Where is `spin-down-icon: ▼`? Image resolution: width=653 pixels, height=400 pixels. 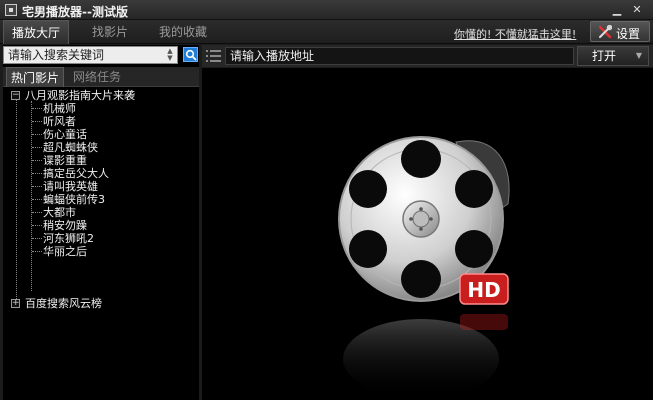 spin-down-icon: ▼ is located at coordinates (170, 58).